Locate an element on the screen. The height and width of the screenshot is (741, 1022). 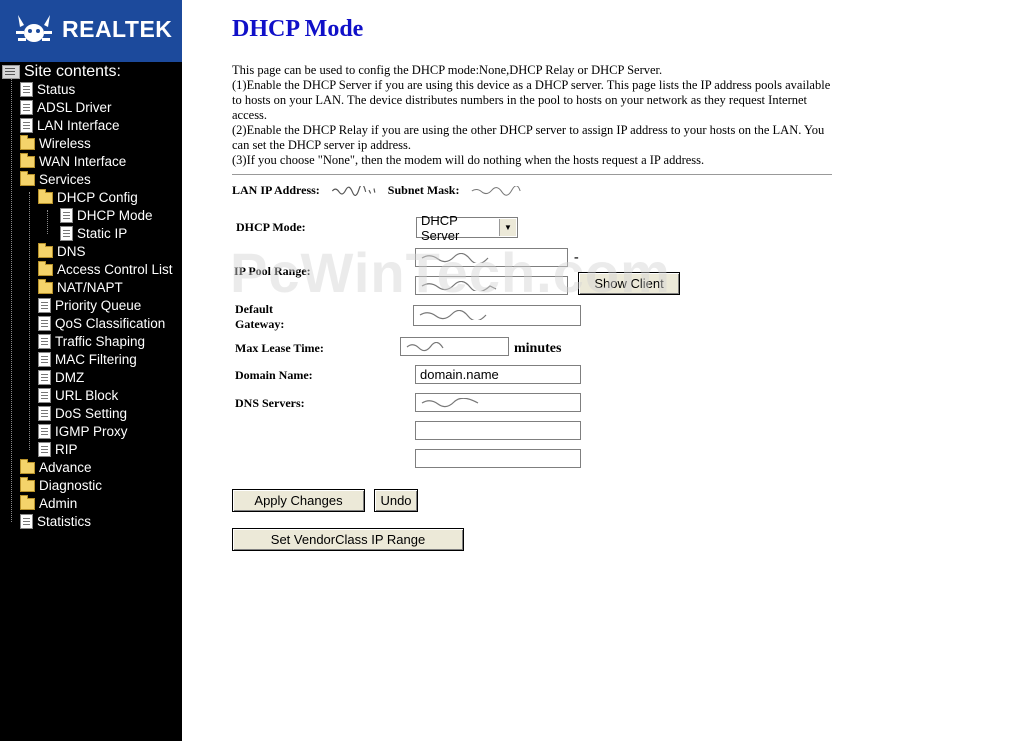
sidebar-item-diagnostic: Diagnostic is located at coordinates (61, 485).